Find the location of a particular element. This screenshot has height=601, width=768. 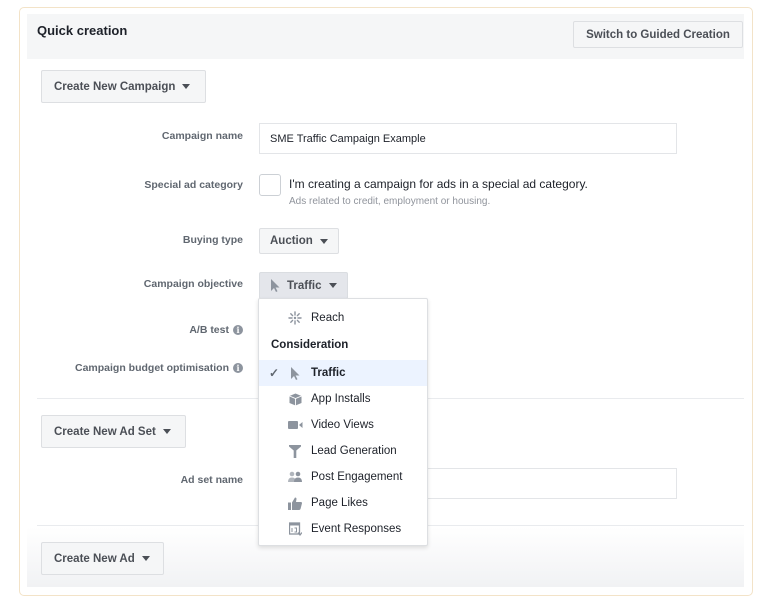

funnel-icon is located at coordinates (295, 451).